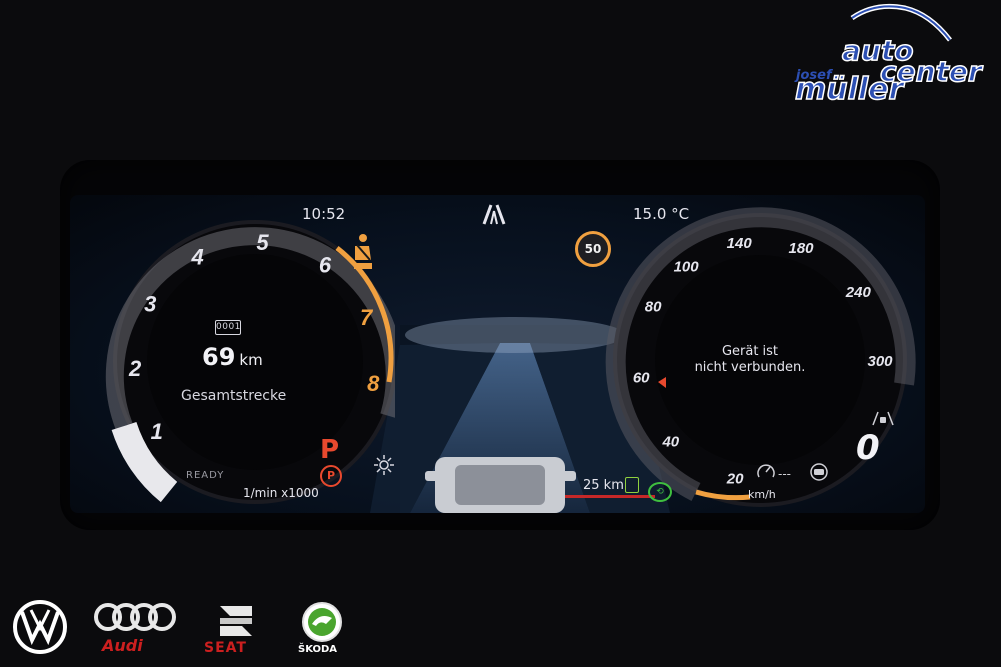 This screenshot has height=667, width=1001. What do you see at coordinates (325, 265) in the screenshot?
I see `tach-tick-label: 6` at bounding box center [325, 265].